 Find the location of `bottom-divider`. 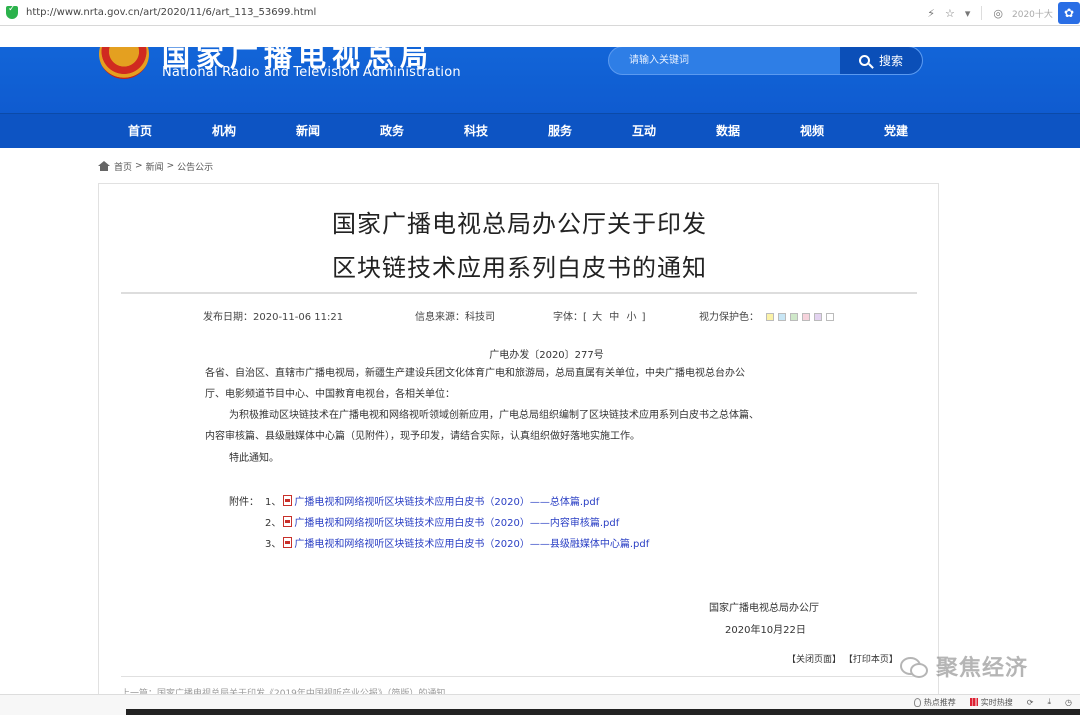

bottom-divider is located at coordinates (519, 676).